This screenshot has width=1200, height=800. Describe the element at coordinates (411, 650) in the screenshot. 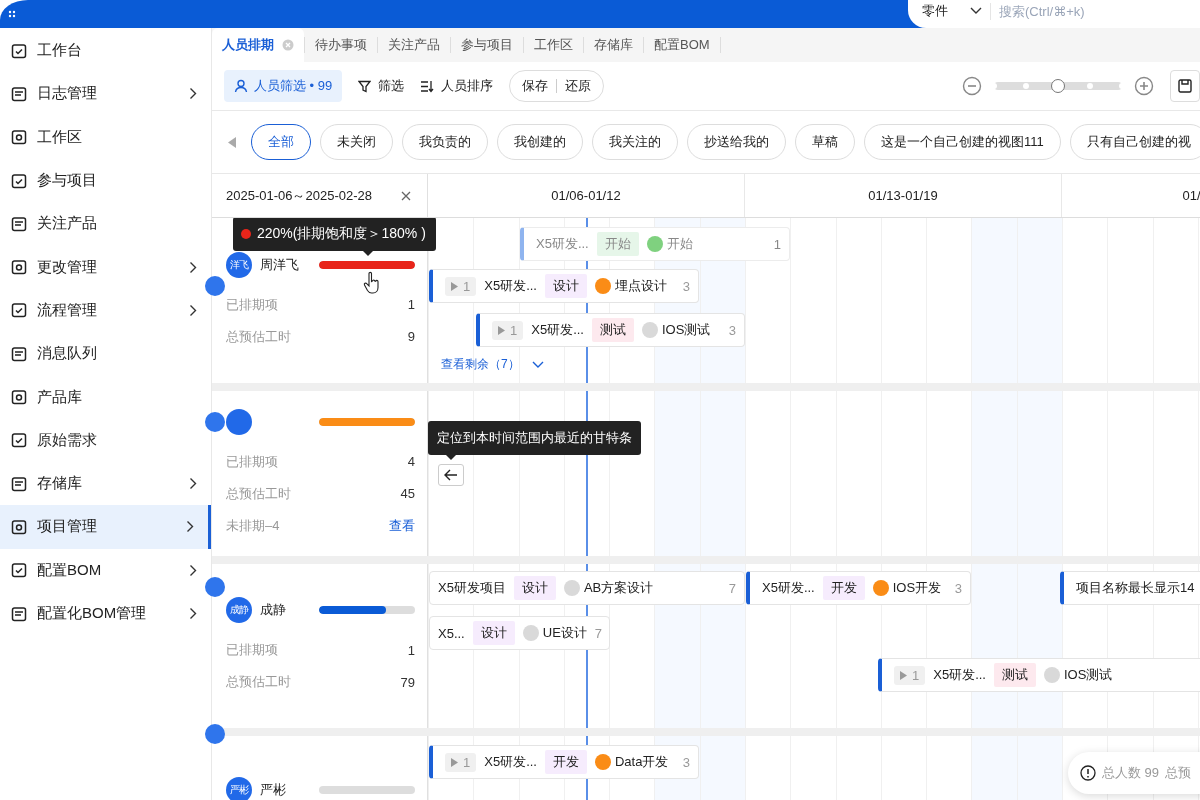

I see `stat-value: 1` at that location.